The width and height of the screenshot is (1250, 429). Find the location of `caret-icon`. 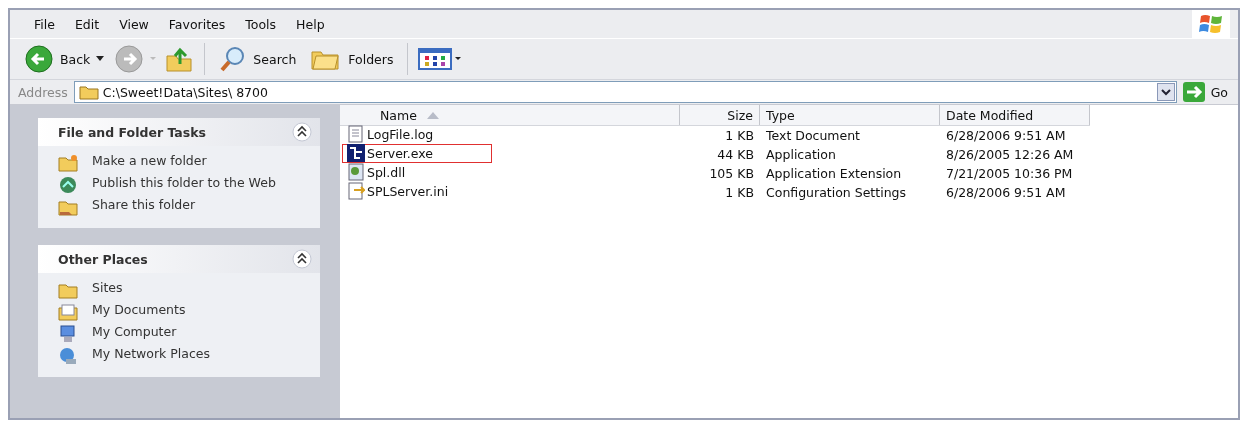

caret-icon is located at coordinates (100, 59).